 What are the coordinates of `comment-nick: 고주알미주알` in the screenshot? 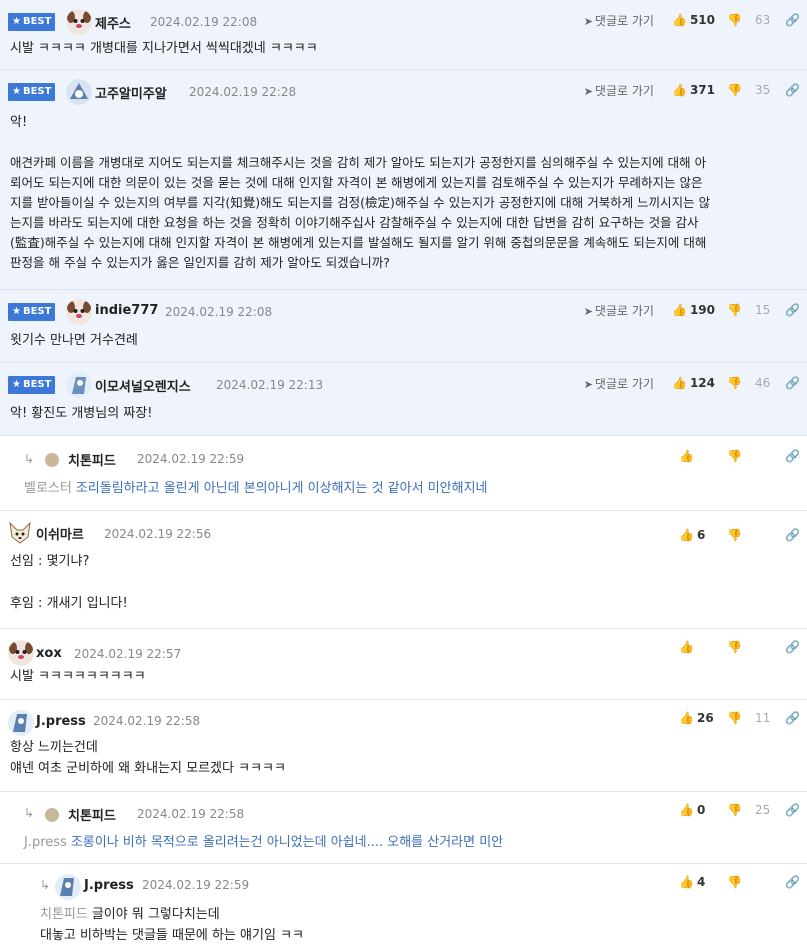 It's located at (131, 92).